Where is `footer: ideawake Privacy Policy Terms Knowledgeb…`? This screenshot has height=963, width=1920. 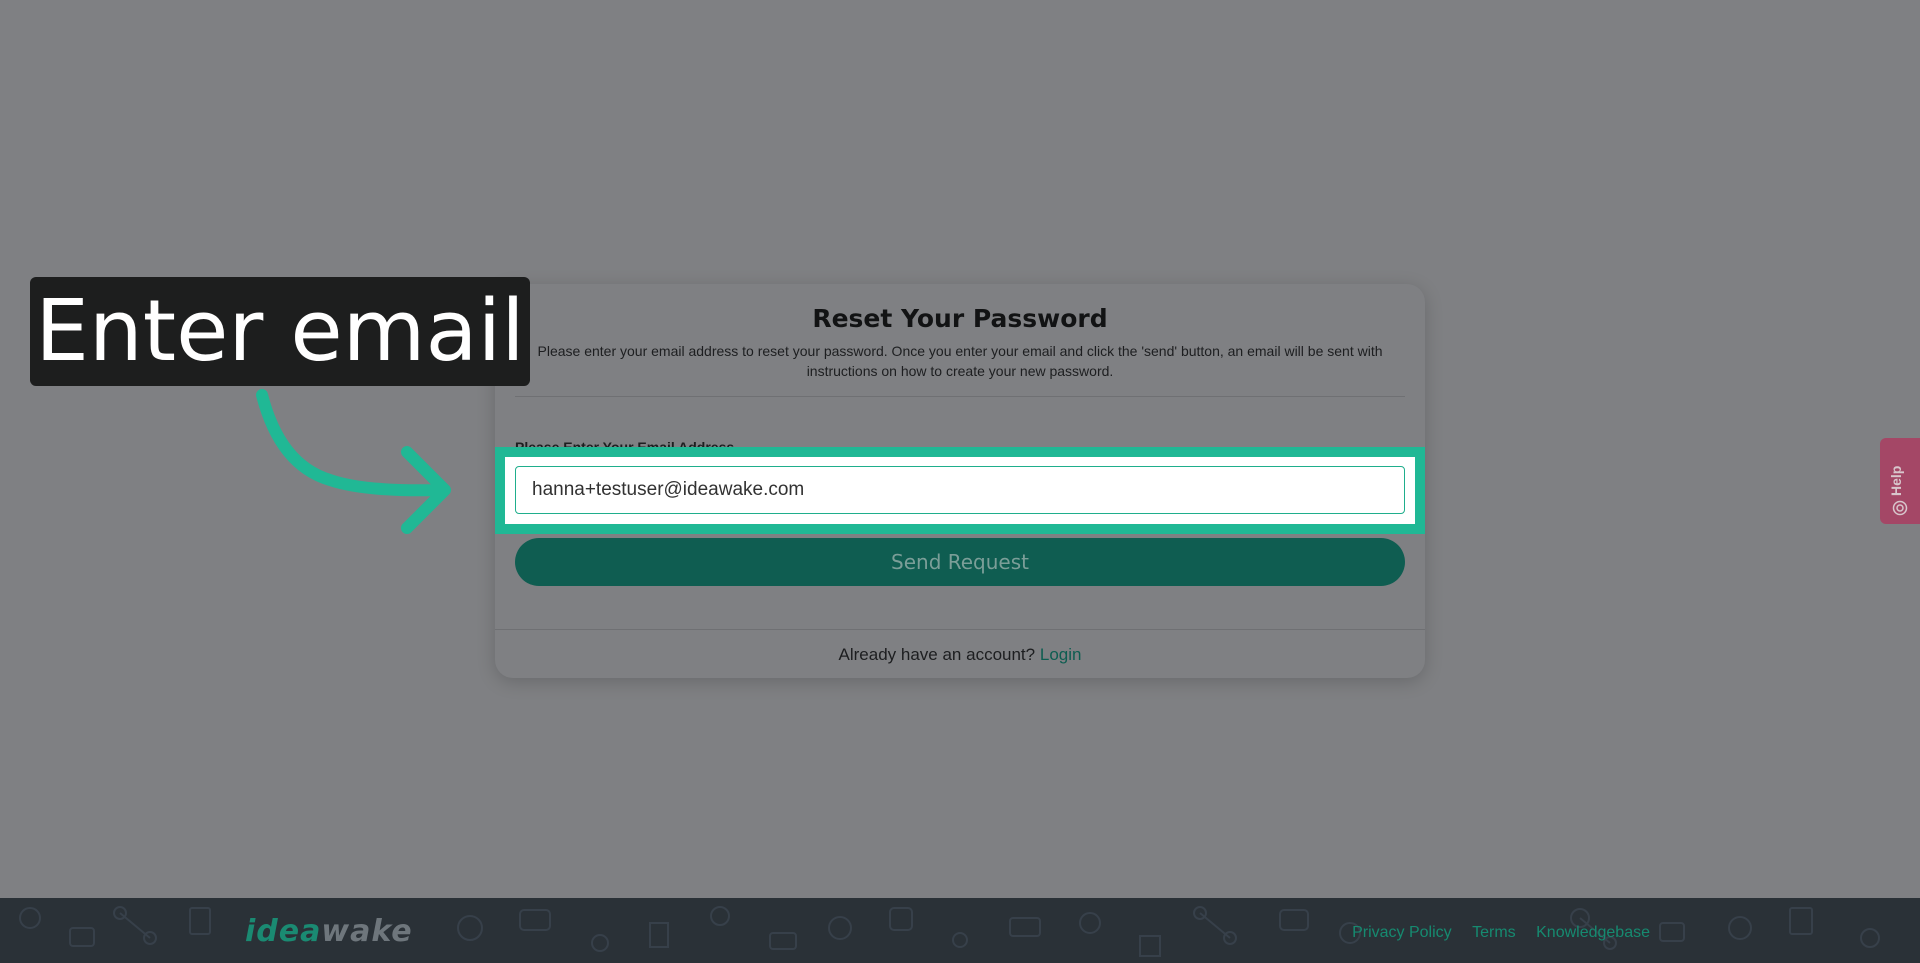 footer: ideawake Privacy Policy Terms Knowledgeb… is located at coordinates (960, 930).